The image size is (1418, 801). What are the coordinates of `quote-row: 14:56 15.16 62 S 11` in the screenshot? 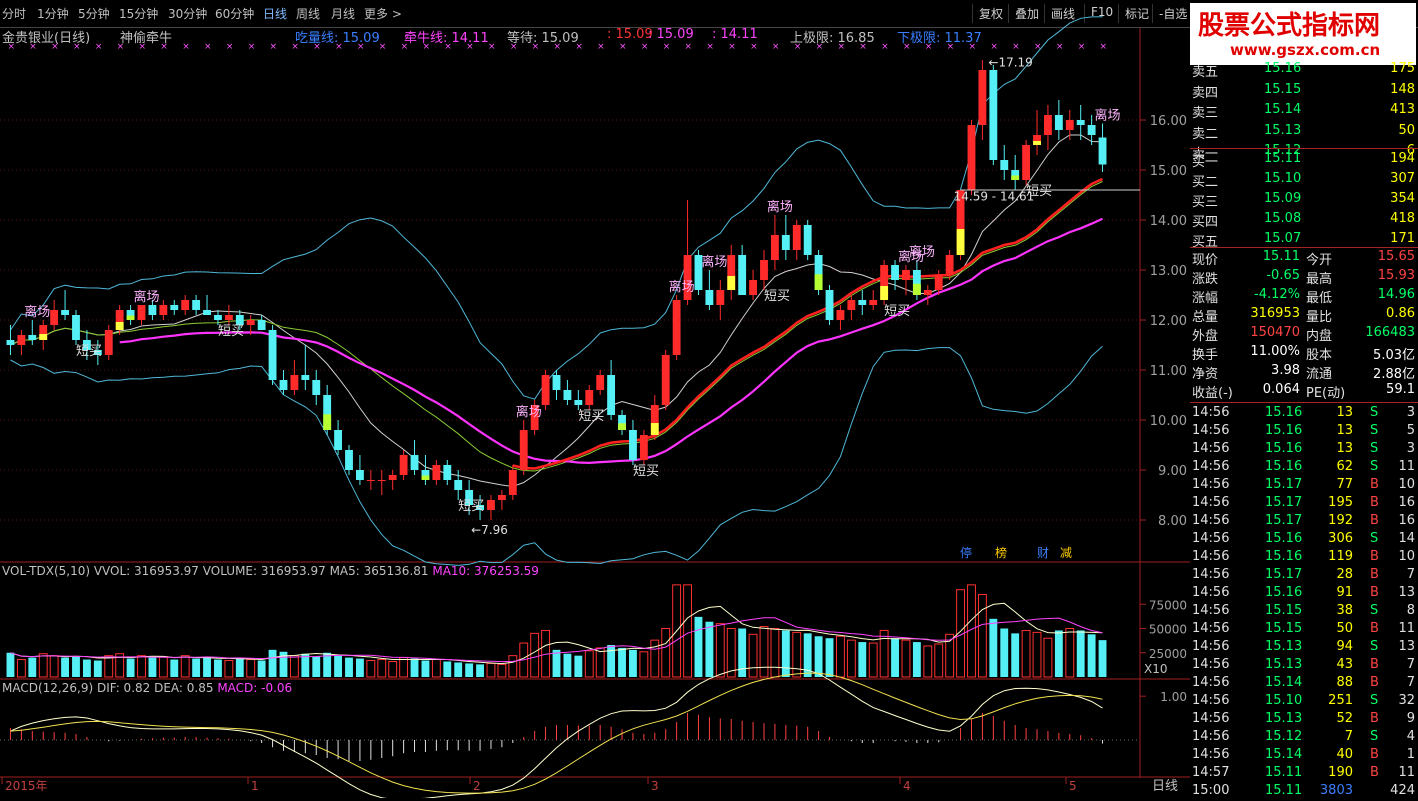 It's located at (1304, 468).